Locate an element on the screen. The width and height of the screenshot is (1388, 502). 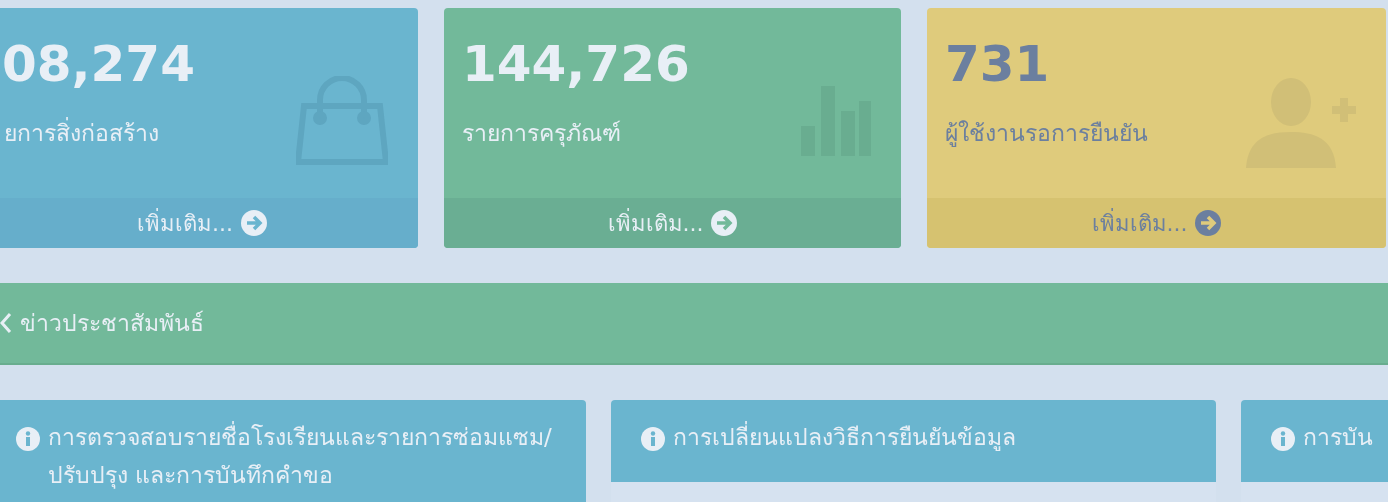
stat-label: ผู้ใช้งานรอการยืนยัน is located at coordinates (1046, 134).